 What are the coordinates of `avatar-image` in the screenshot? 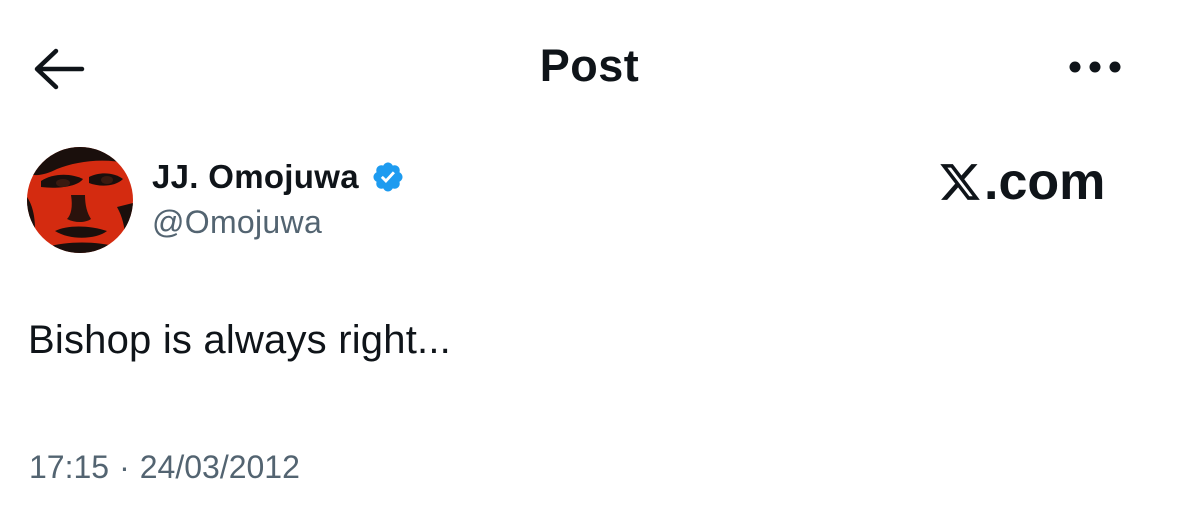 It's located at (80, 200).